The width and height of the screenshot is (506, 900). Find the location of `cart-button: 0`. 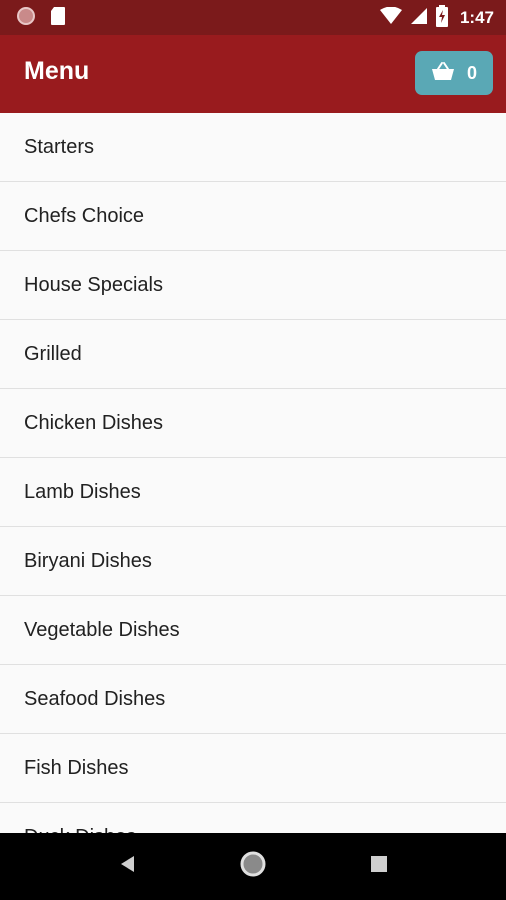

cart-button: 0 is located at coordinates (454, 73).